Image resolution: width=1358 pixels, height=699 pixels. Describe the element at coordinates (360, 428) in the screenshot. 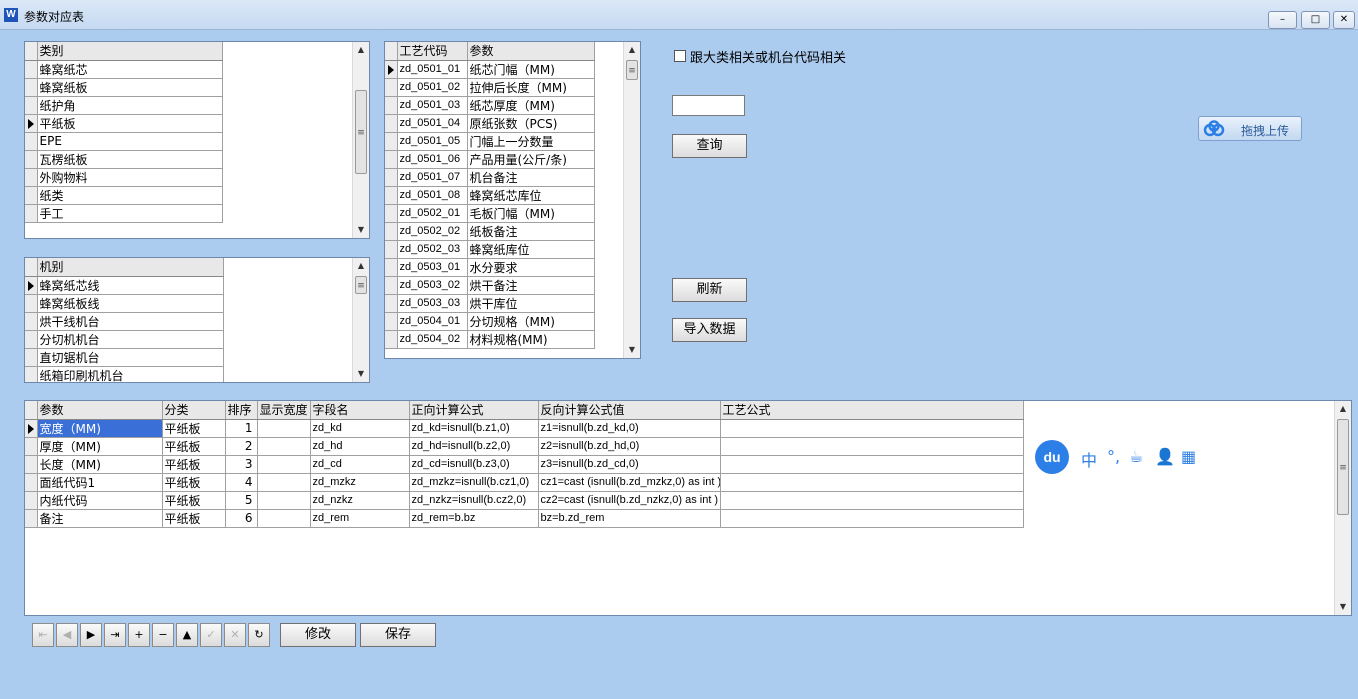

I see `field-name-cell: zd_kd` at that location.